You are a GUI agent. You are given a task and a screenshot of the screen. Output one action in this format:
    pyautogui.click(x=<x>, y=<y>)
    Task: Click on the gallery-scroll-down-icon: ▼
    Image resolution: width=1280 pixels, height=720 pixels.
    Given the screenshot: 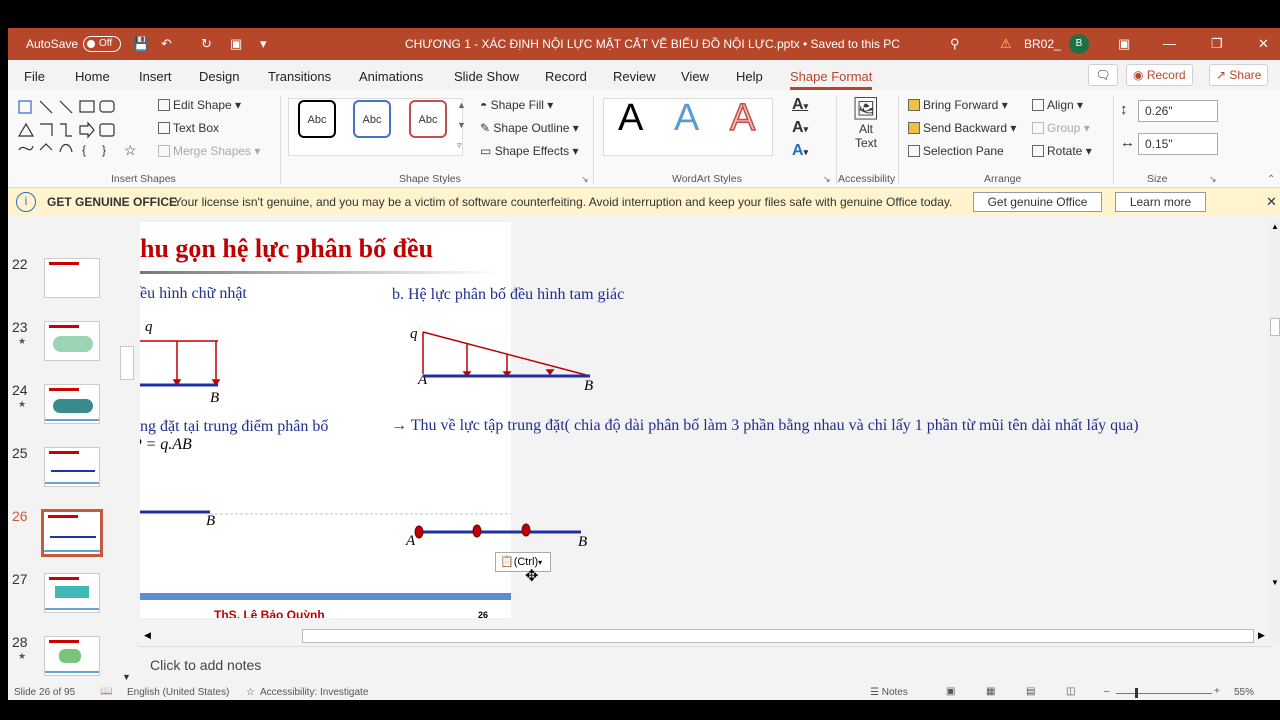 What is the action you would take?
    pyautogui.click(x=461, y=125)
    